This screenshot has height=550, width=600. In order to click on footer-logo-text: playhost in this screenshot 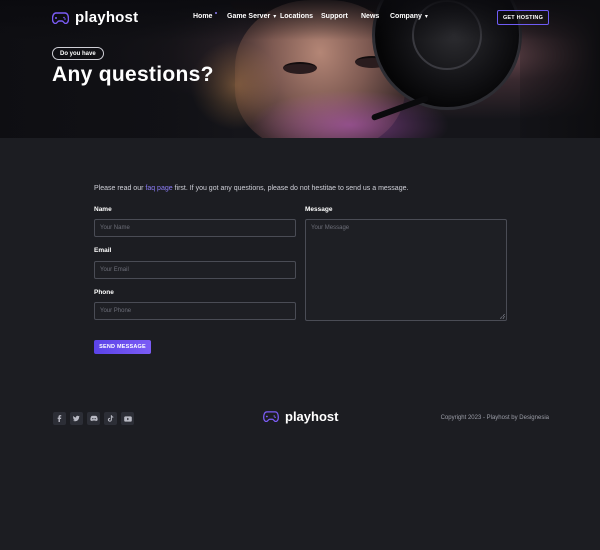, I will do `click(312, 416)`.